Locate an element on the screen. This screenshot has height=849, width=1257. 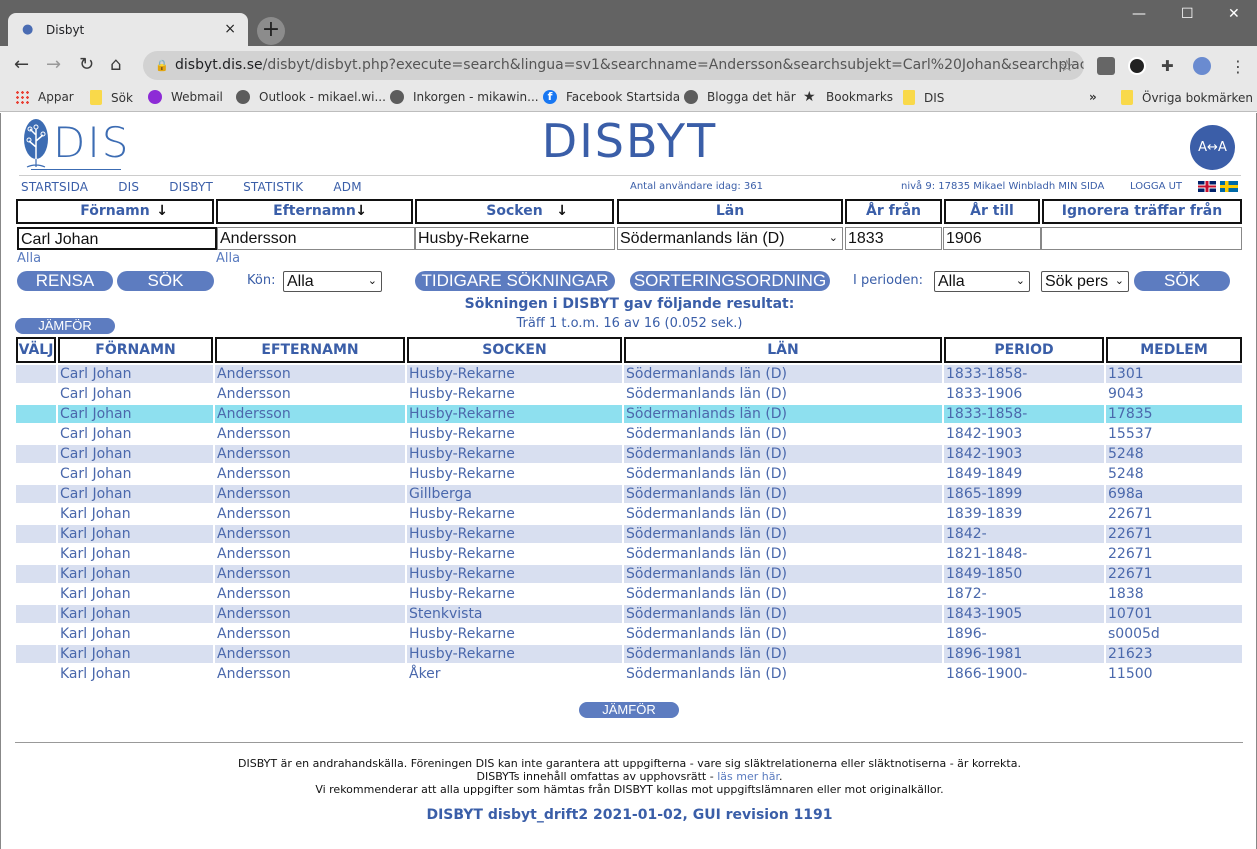
col-firstname: FÖRNAMN is located at coordinates (135, 350).